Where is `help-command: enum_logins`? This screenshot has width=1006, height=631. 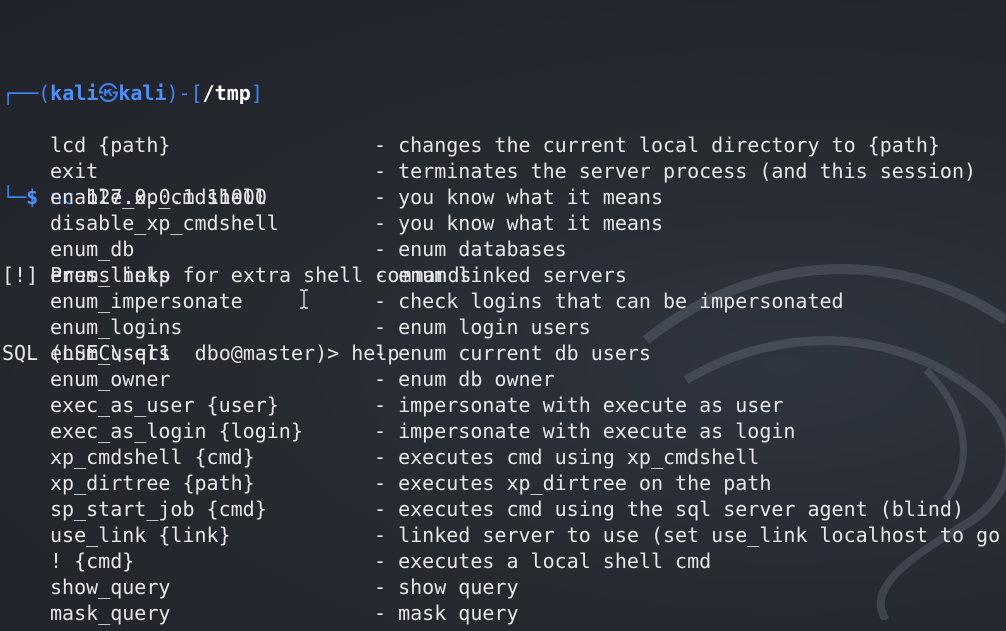
help-command: enum_logins is located at coordinates (116, 327).